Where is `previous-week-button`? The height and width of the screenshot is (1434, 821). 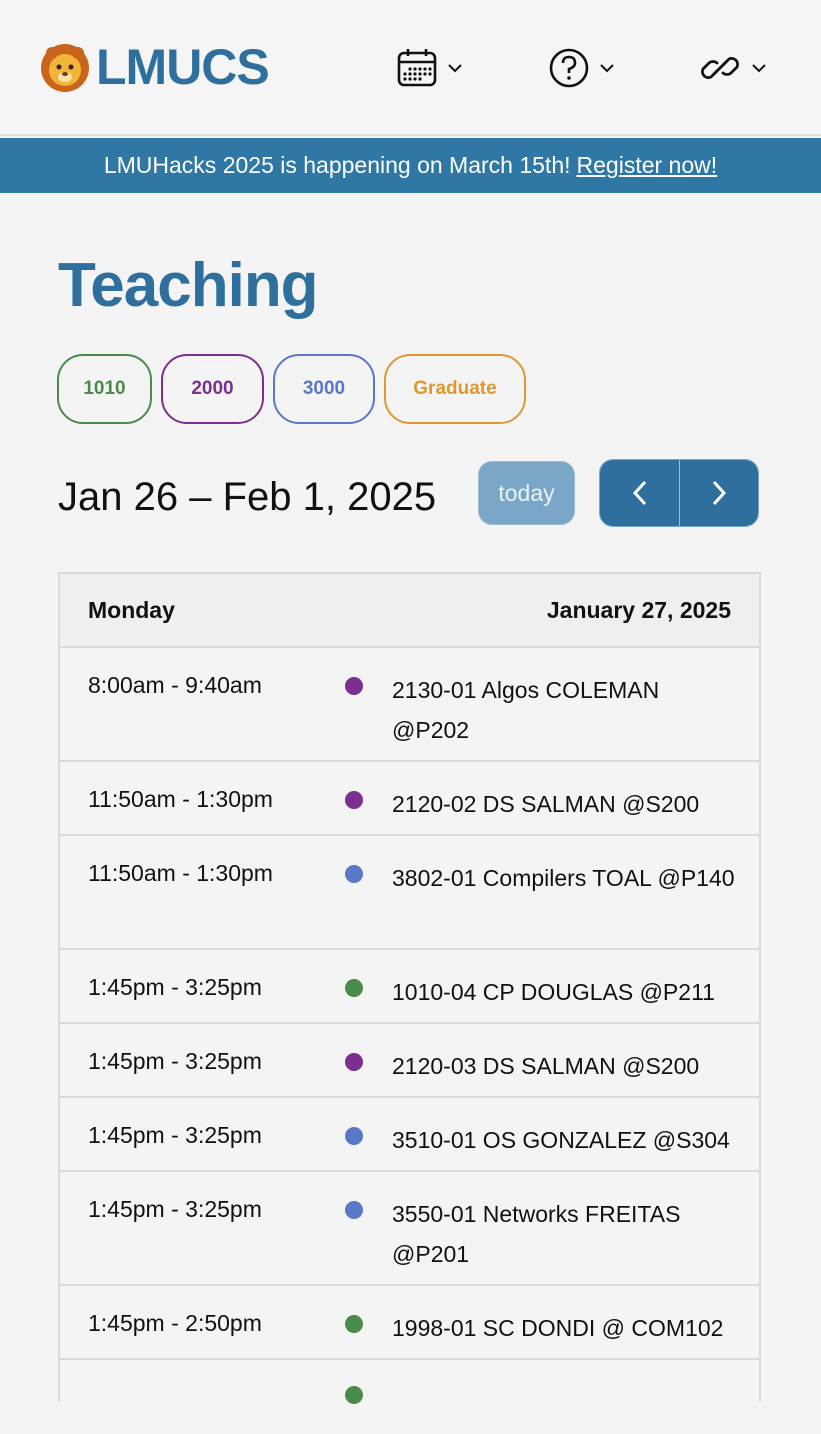 previous-week-button is located at coordinates (639, 493).